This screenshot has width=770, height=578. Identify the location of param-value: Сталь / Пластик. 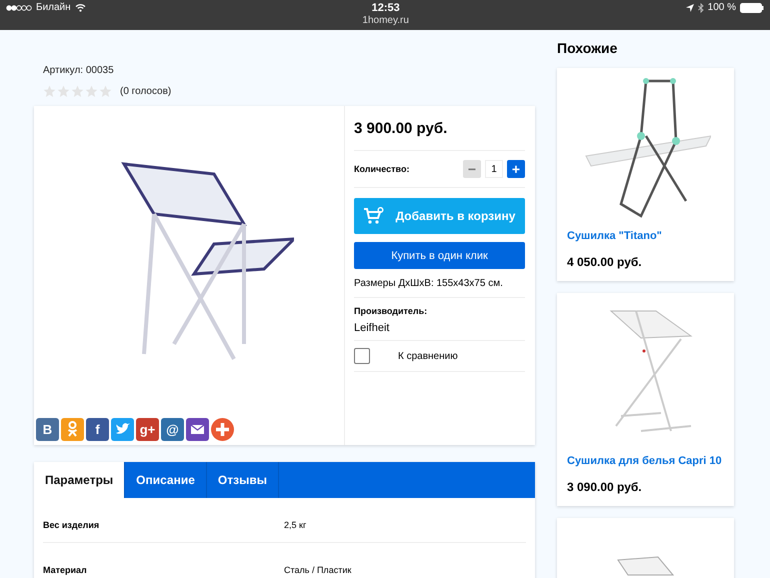
(318, 570).